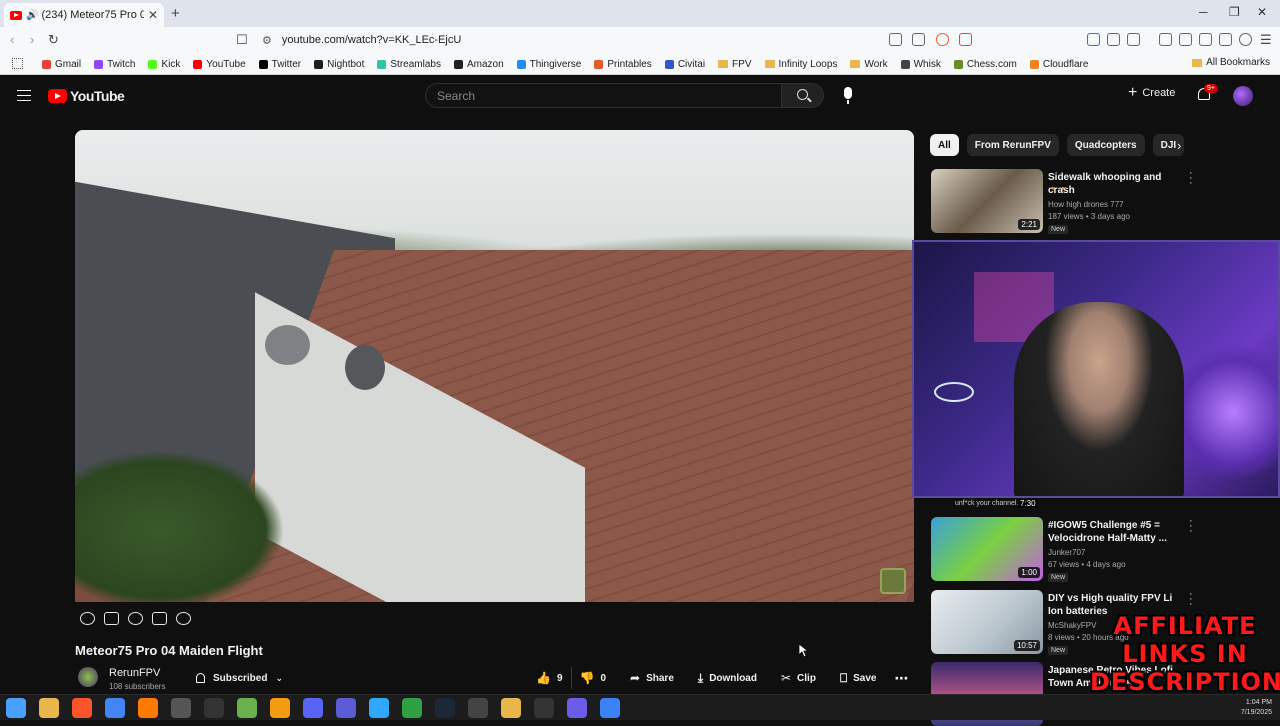 The height and width of the screenshot is (726, 1280). Describe the element at coordinates (183, 618) in the screenshot. I see `settings-gear-icon` at that location.